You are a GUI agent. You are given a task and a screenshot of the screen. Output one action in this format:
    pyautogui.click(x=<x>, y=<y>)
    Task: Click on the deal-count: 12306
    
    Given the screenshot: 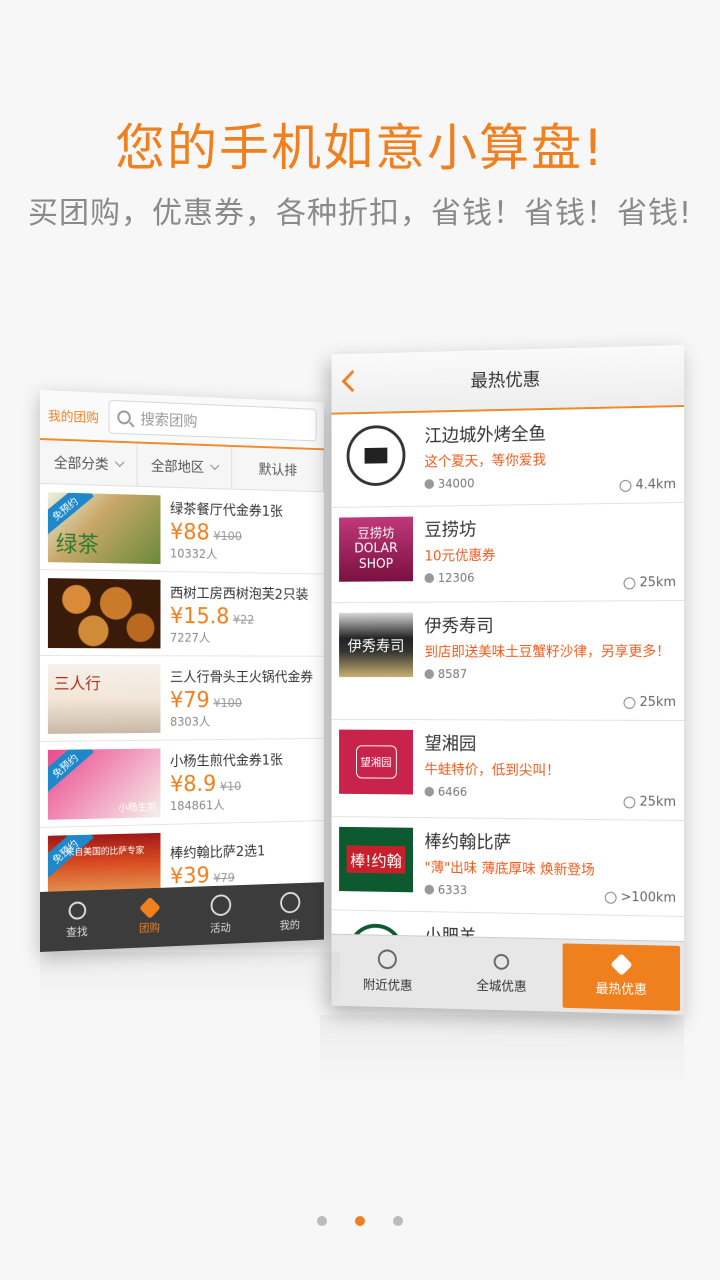 What is the action you would take?
    pyautogui.click(x=456, y=577)
    